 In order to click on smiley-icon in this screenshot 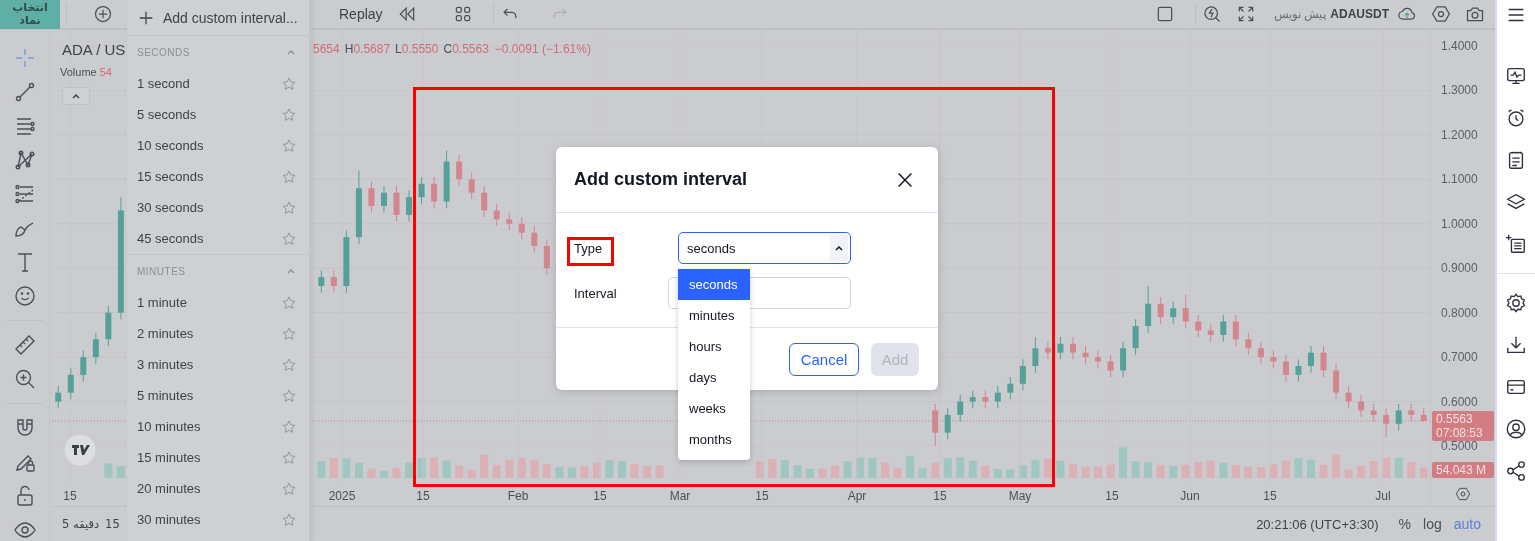, I will do `click(24, 296)`.